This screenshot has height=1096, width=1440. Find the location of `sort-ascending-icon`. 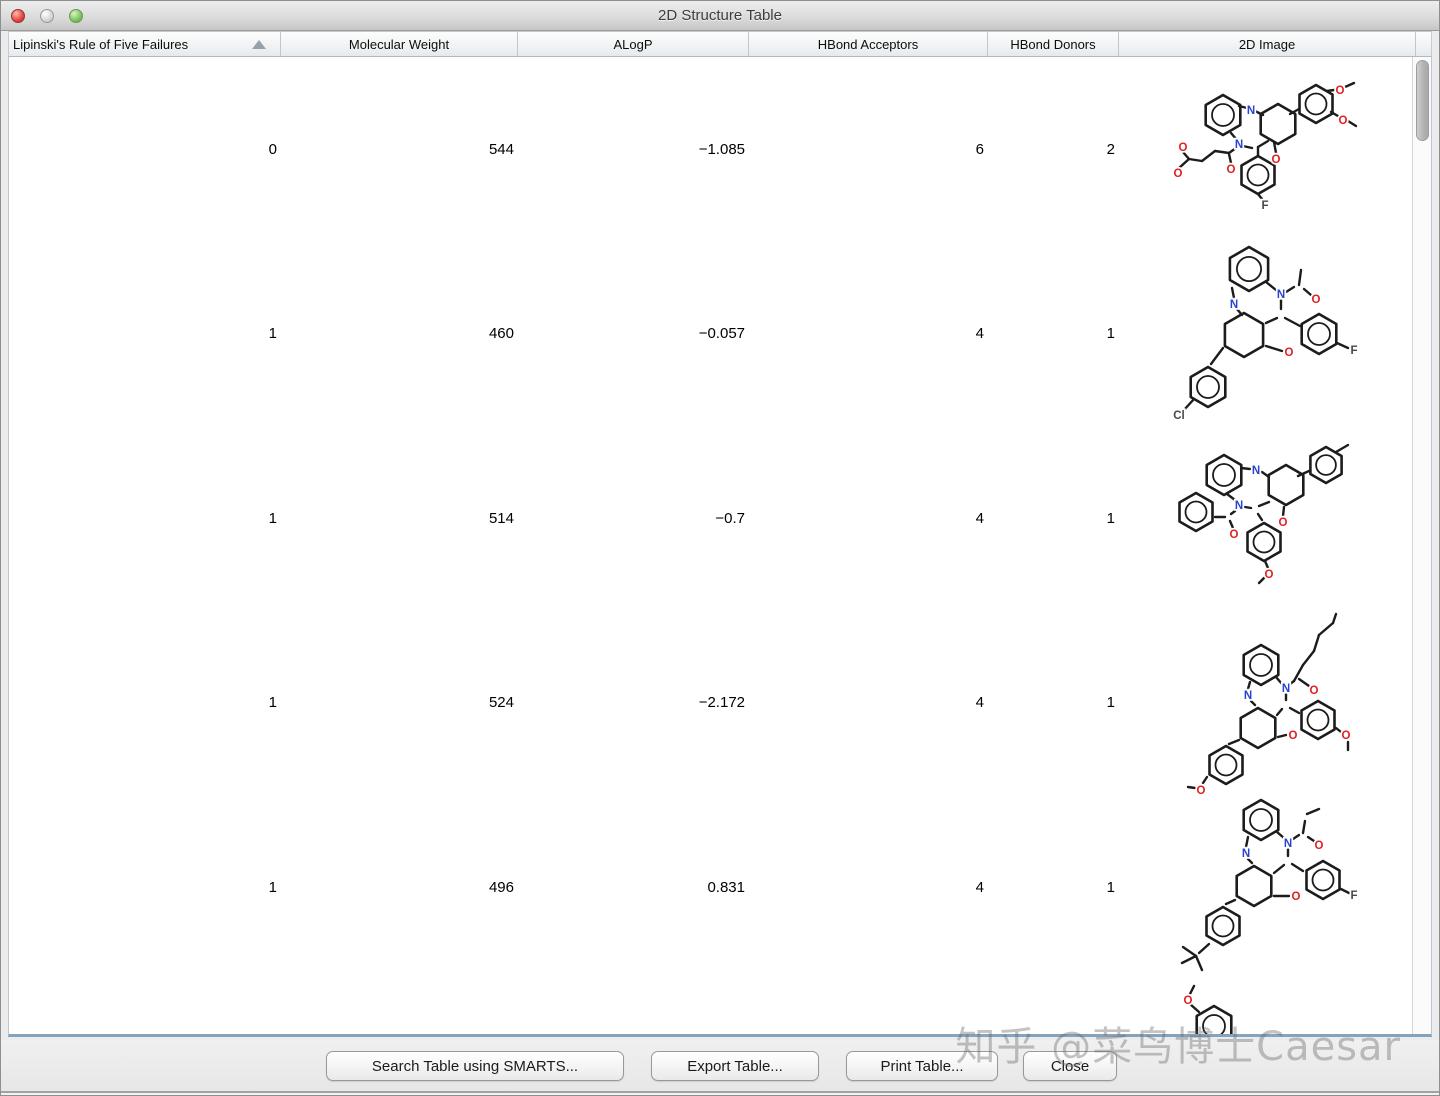

sort-ascending-icon is located at coordinates (259, 44).